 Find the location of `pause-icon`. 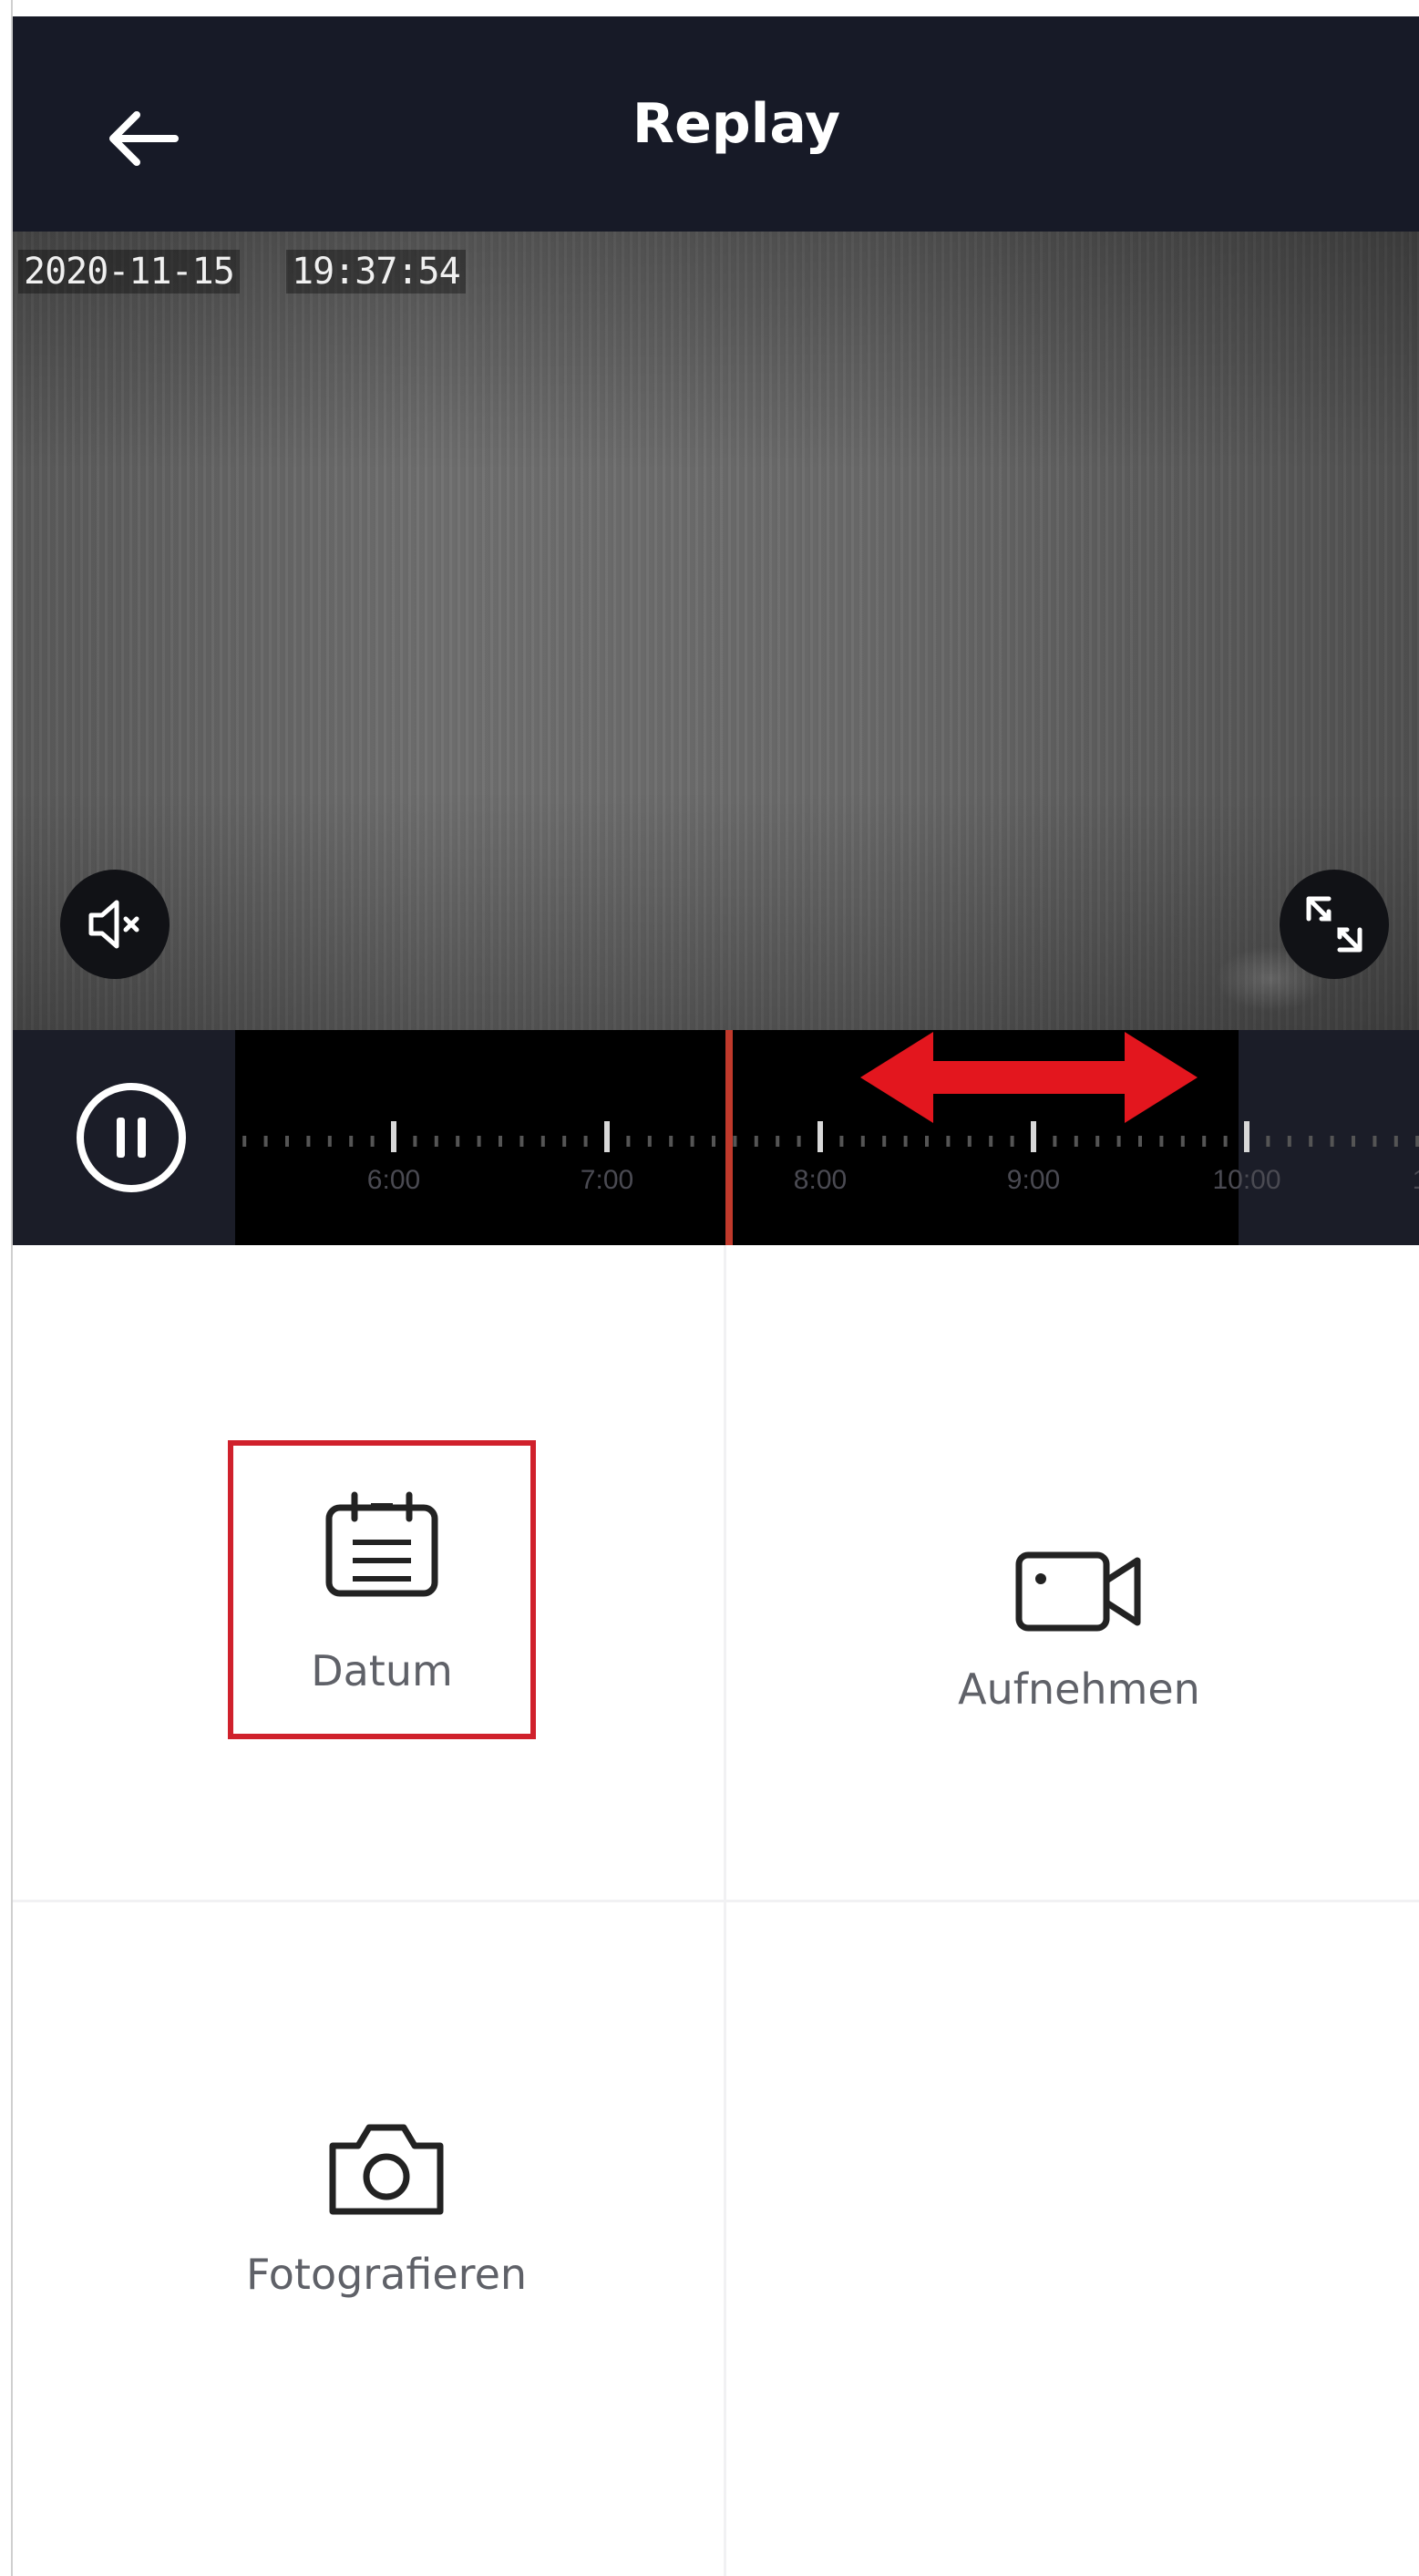

pause-icon is located at coordinates (131, 1137).